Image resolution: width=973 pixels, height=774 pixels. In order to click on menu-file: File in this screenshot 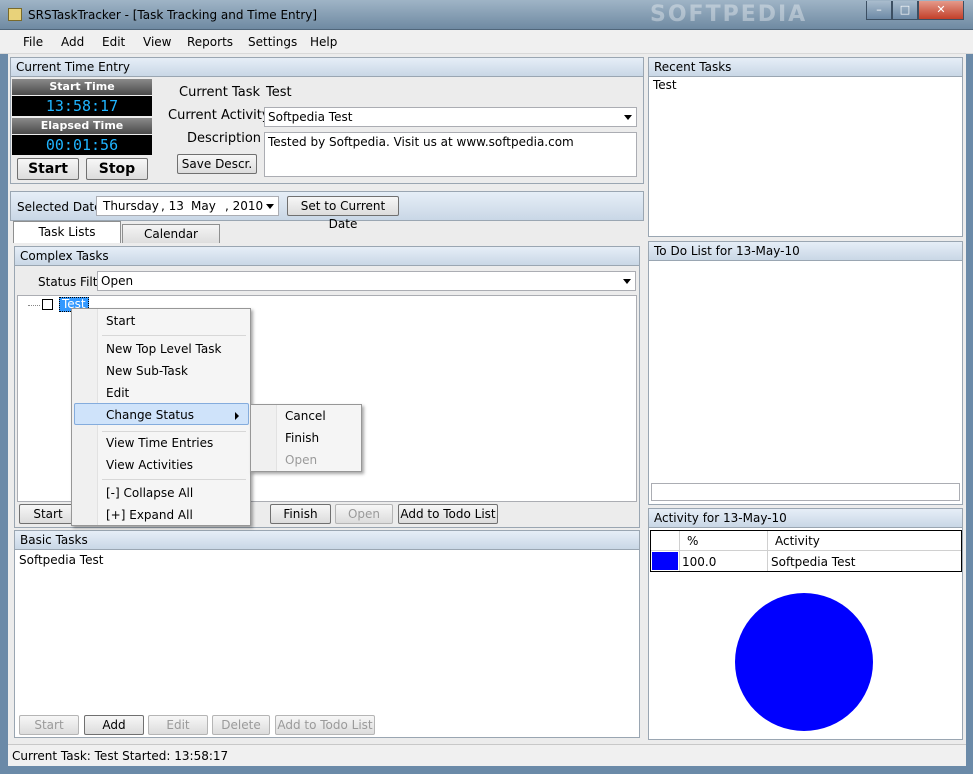, I will do `click(33, 42)`.